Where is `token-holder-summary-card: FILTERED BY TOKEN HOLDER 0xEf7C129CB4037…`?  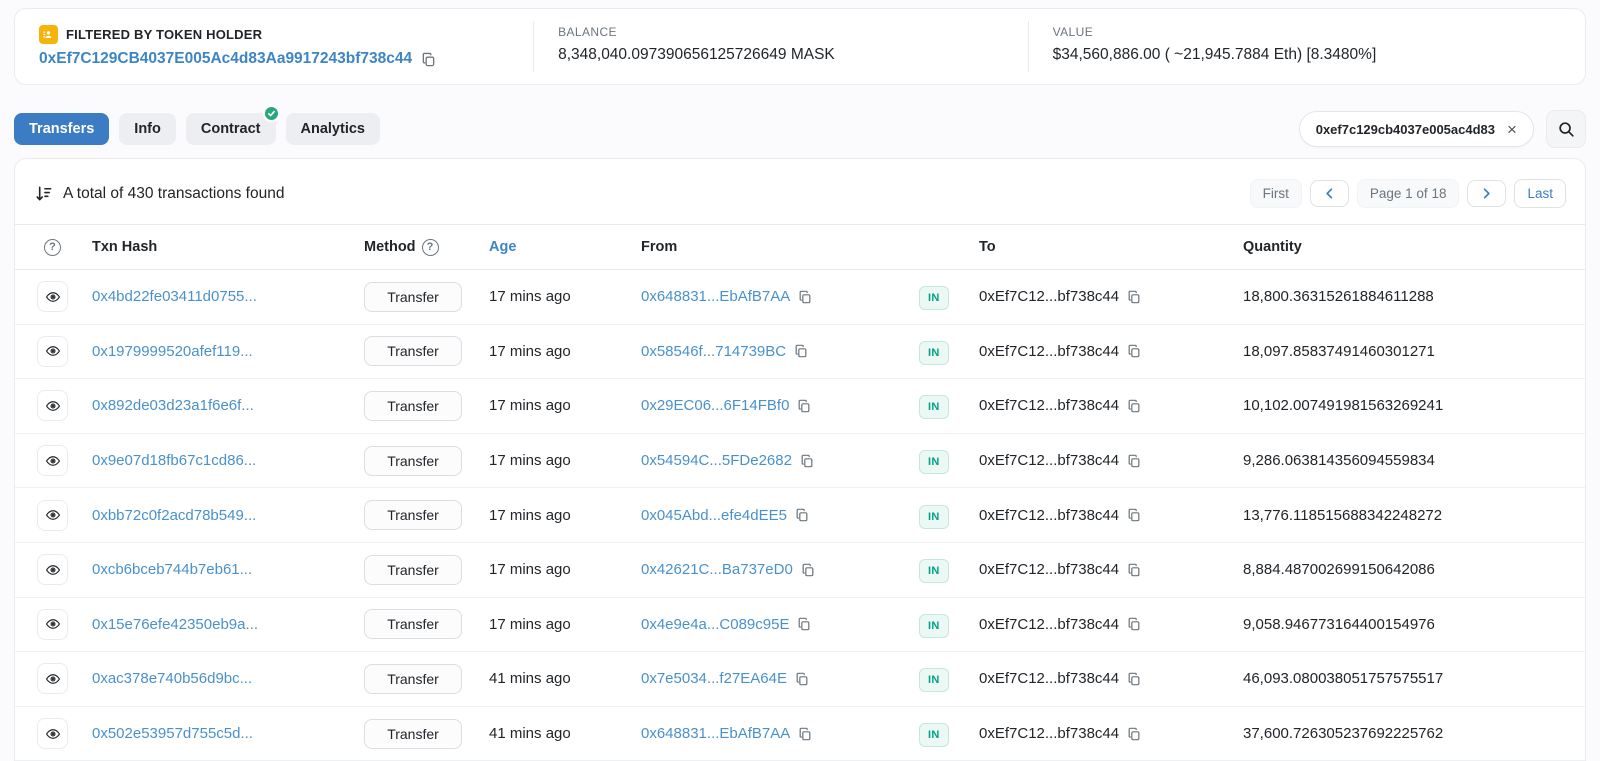
token-holder-summary-card: FILTERED BY TOKEN HOLDER 0xEf7C129CB4037… is located at coordinates (800, 46).